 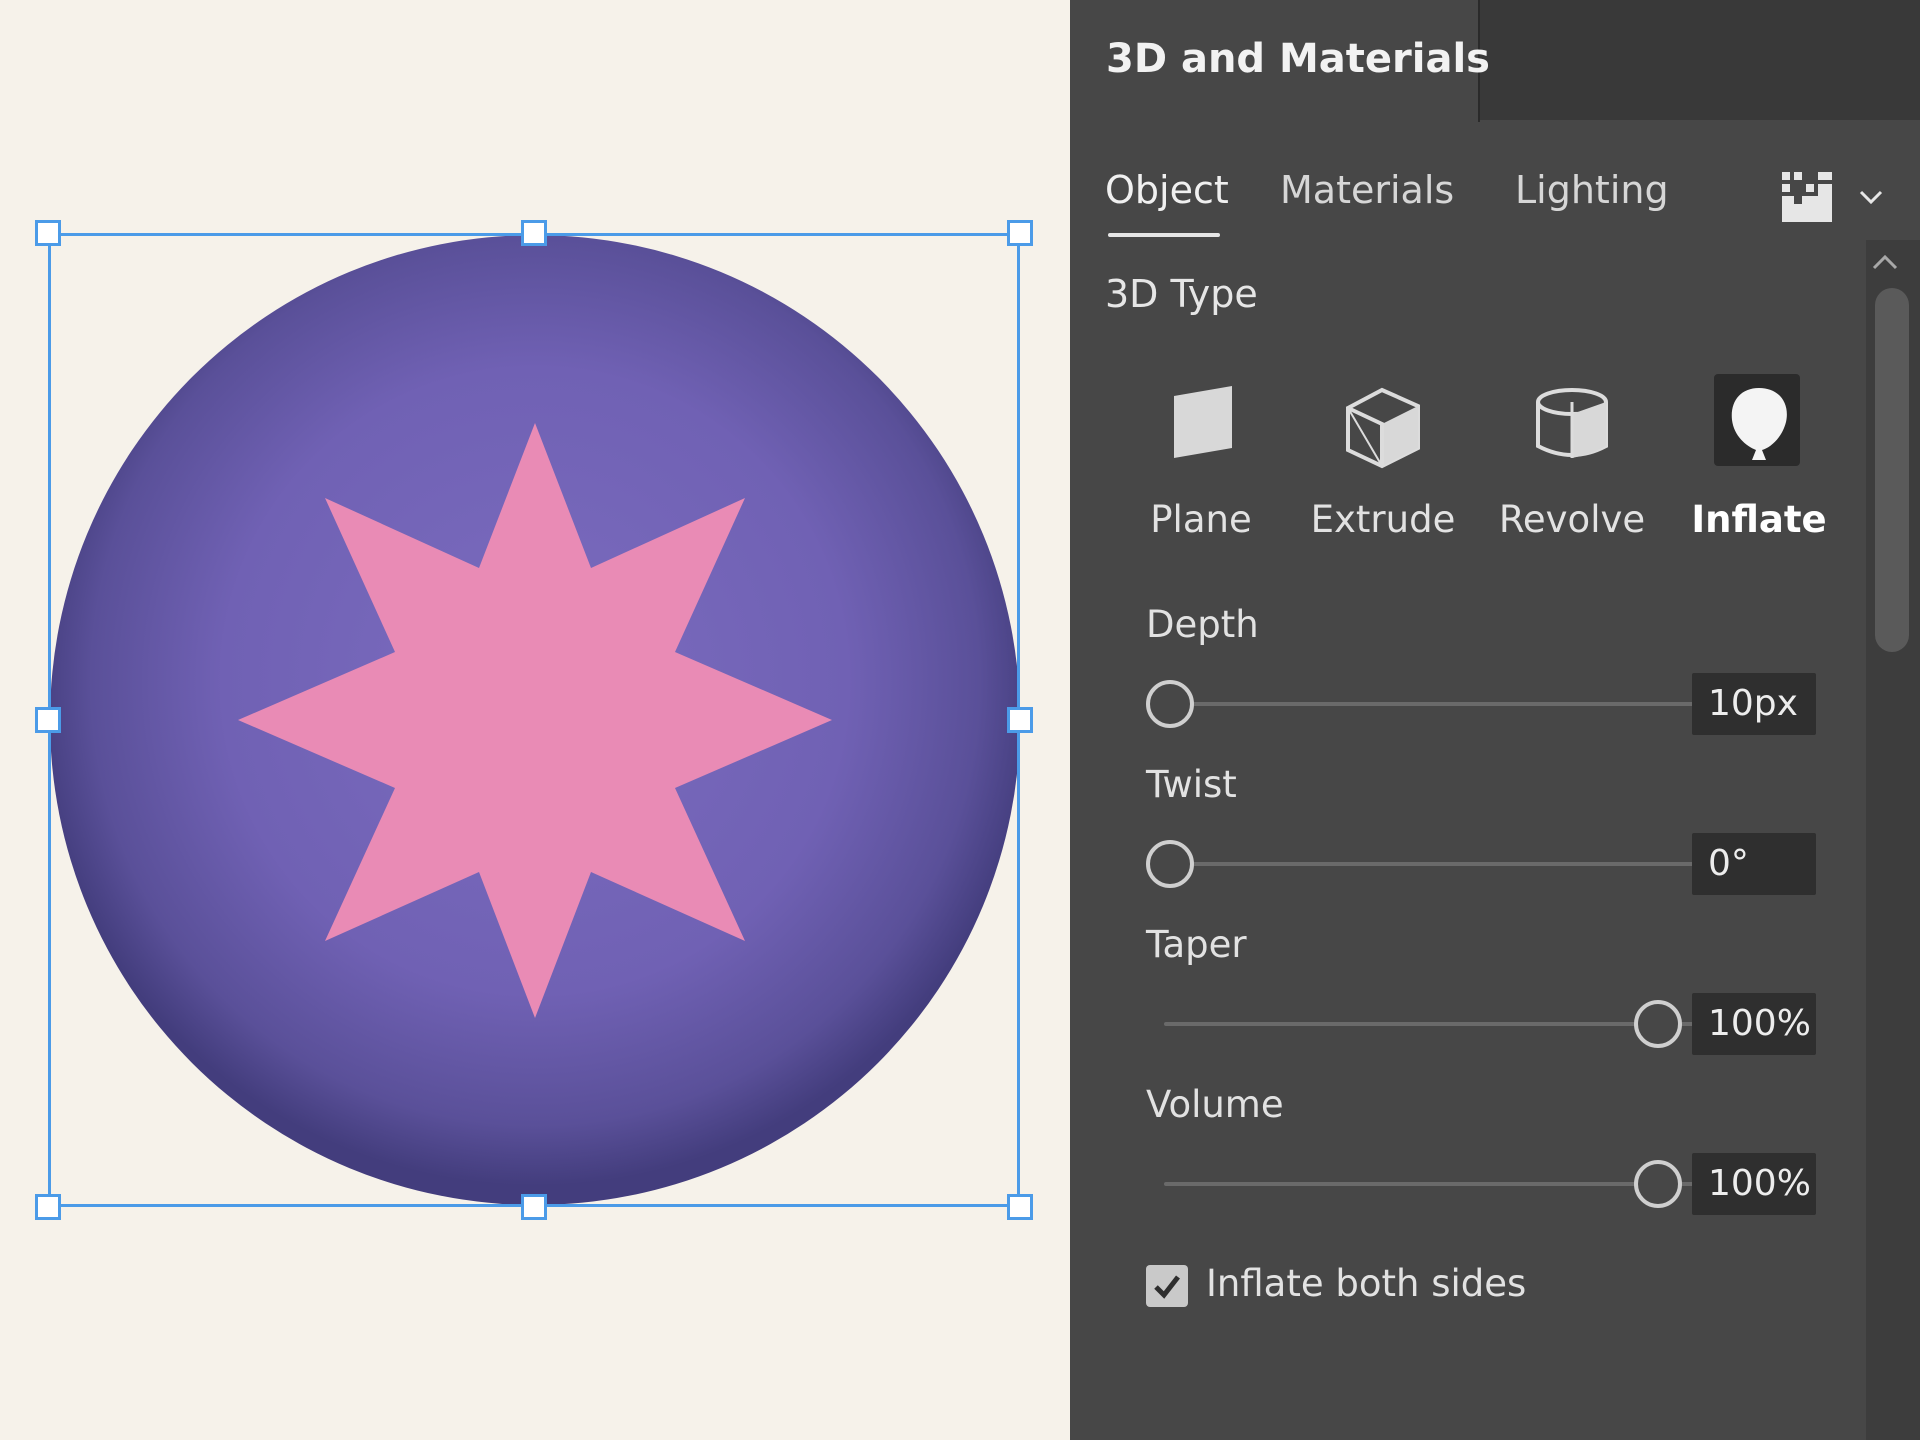 I want to click on inflate-both-sides-label: Inflate both sides, so click(x=1366, y=1283).